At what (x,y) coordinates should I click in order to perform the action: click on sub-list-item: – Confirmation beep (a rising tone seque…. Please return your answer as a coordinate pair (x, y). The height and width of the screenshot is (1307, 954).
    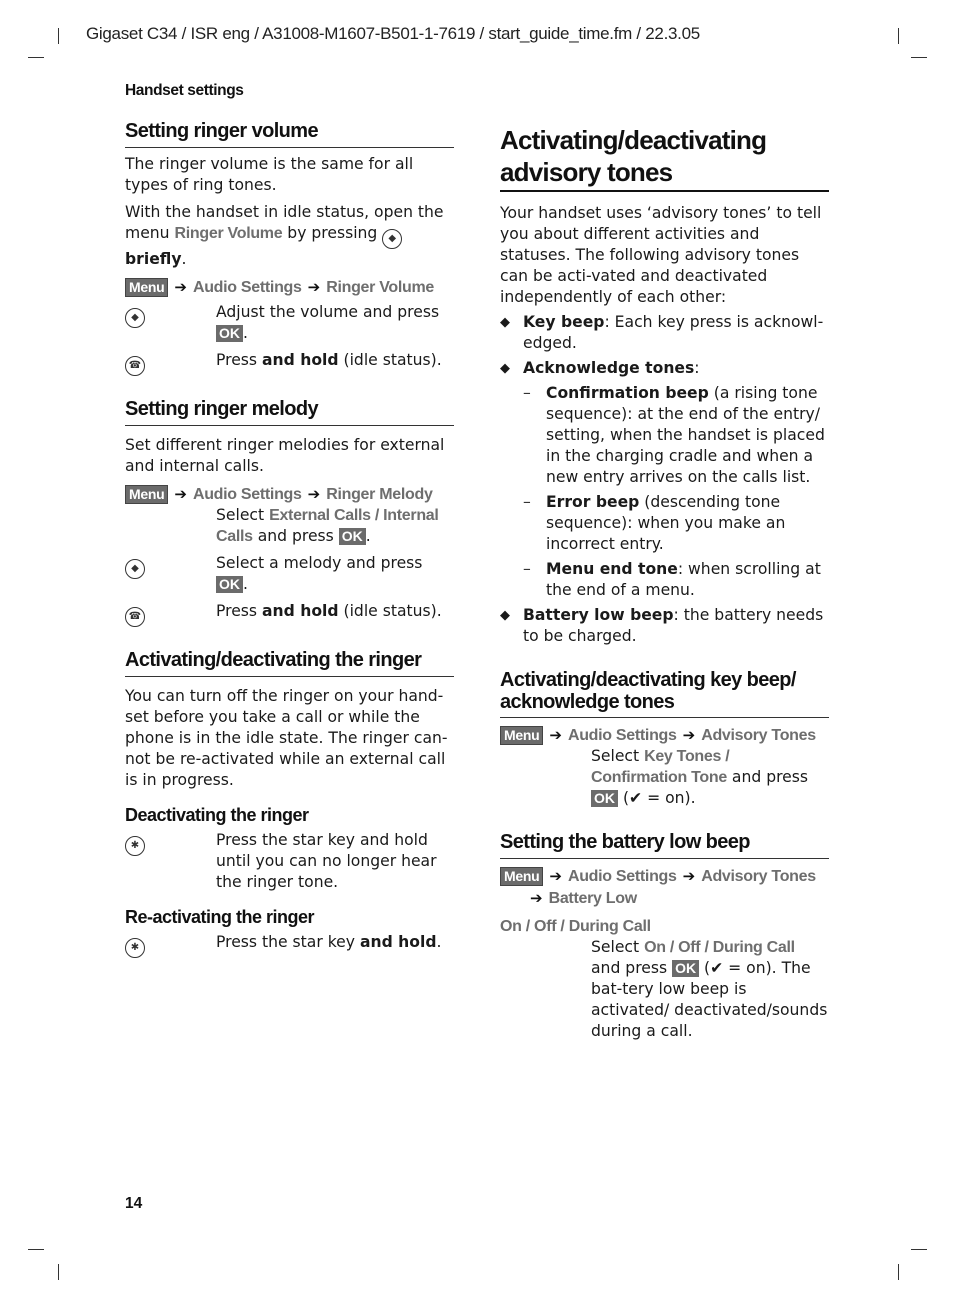
    Looking at the image, I should click on (676, 435).